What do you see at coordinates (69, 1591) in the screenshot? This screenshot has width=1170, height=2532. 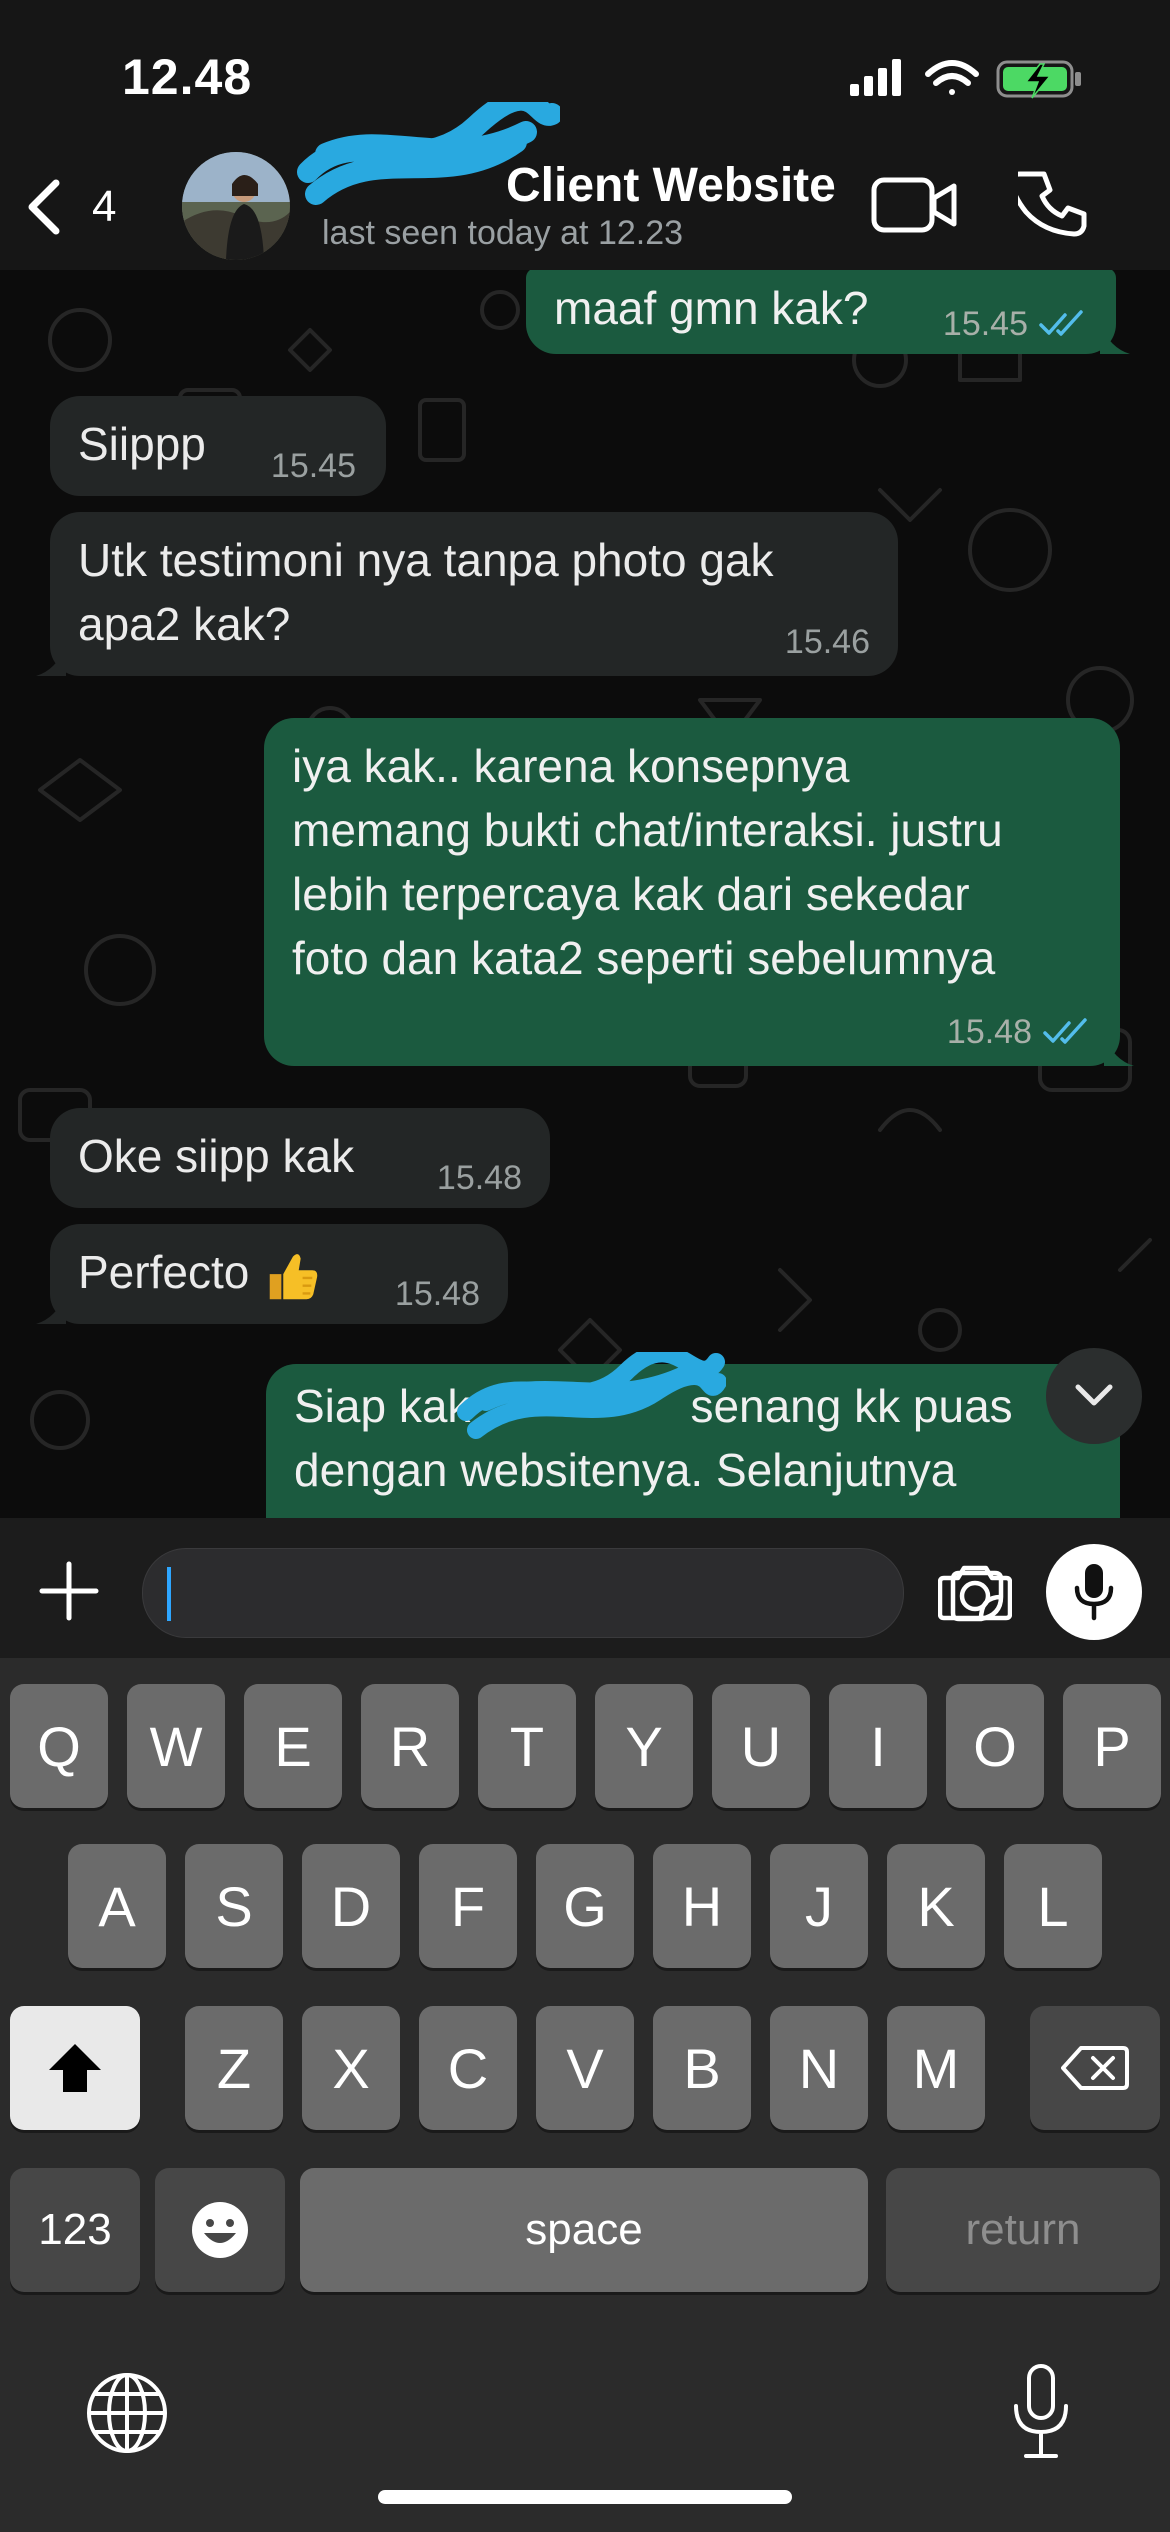 I see `plus-icon` at bounding box center [69, 1591].